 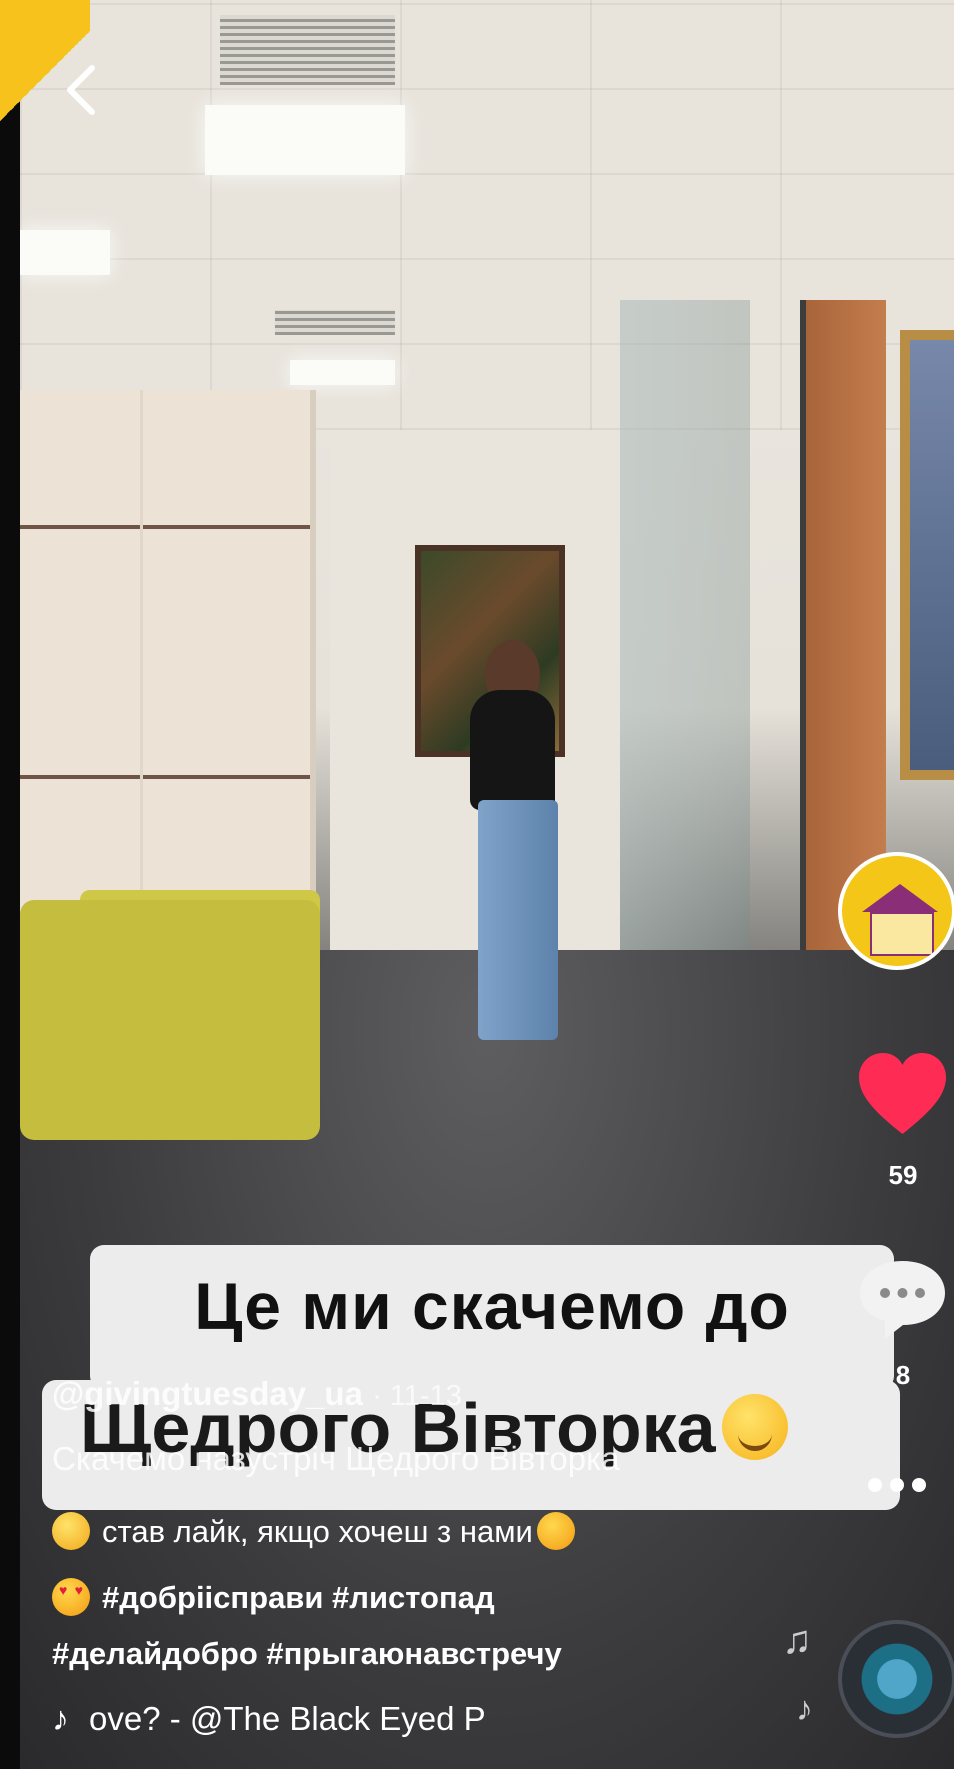 I want to click on hashtags-line1: #добріісправи #листопад, so click(x=273, y=1597).